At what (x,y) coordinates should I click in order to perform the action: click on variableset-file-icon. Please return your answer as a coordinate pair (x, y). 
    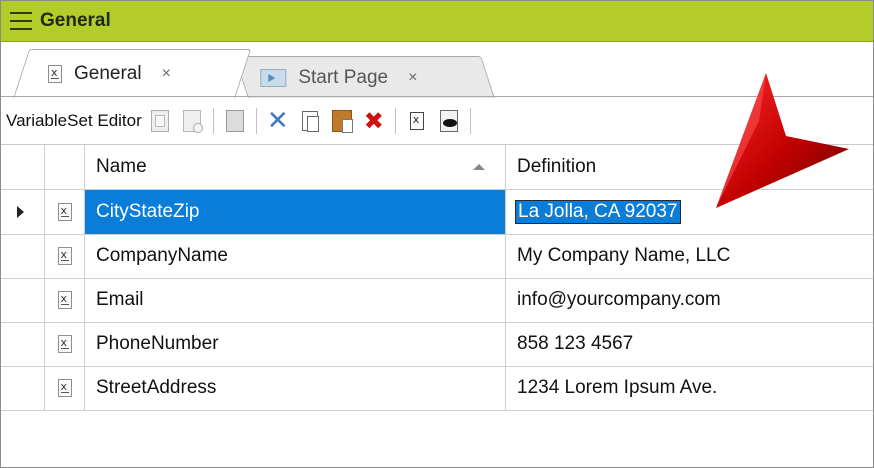
    Looking at the image, I should click on (55, 74).